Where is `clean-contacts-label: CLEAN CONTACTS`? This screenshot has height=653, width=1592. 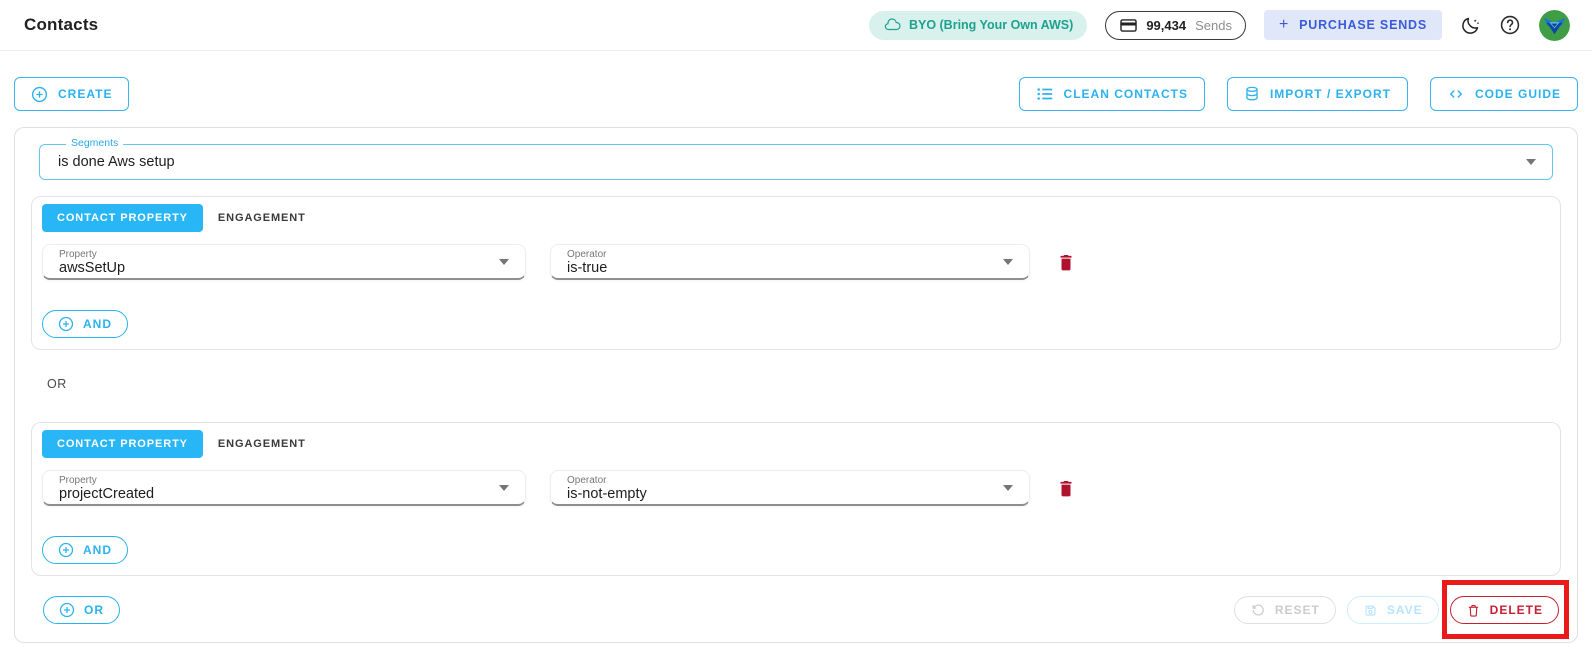 clean-contacts-label: CLEAN CONTACTS is located at coordinates (1125, 94).